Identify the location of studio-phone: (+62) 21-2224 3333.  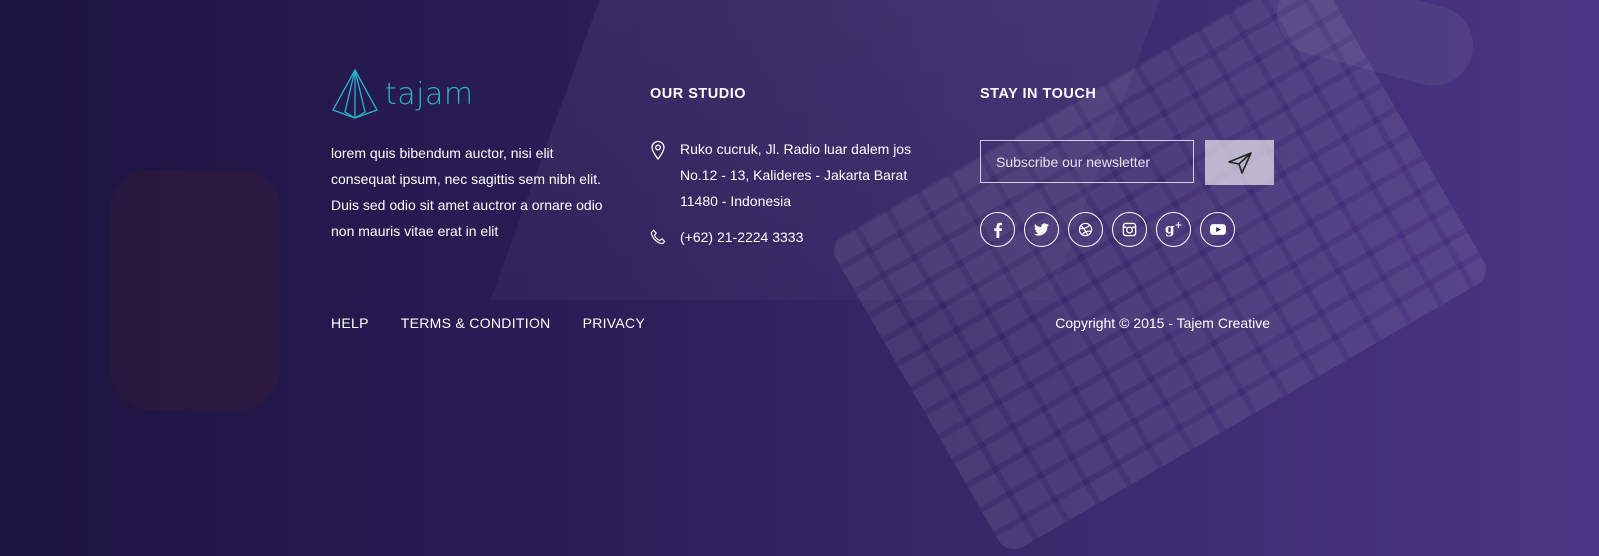
(726, 237).